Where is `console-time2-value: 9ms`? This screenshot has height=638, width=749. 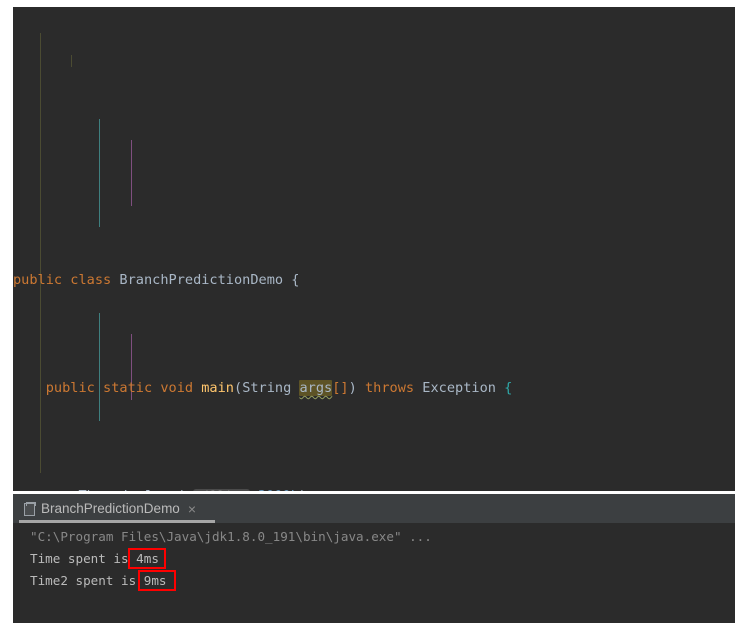
console-time2-value: 9ms is located at coordinates (155, 580).